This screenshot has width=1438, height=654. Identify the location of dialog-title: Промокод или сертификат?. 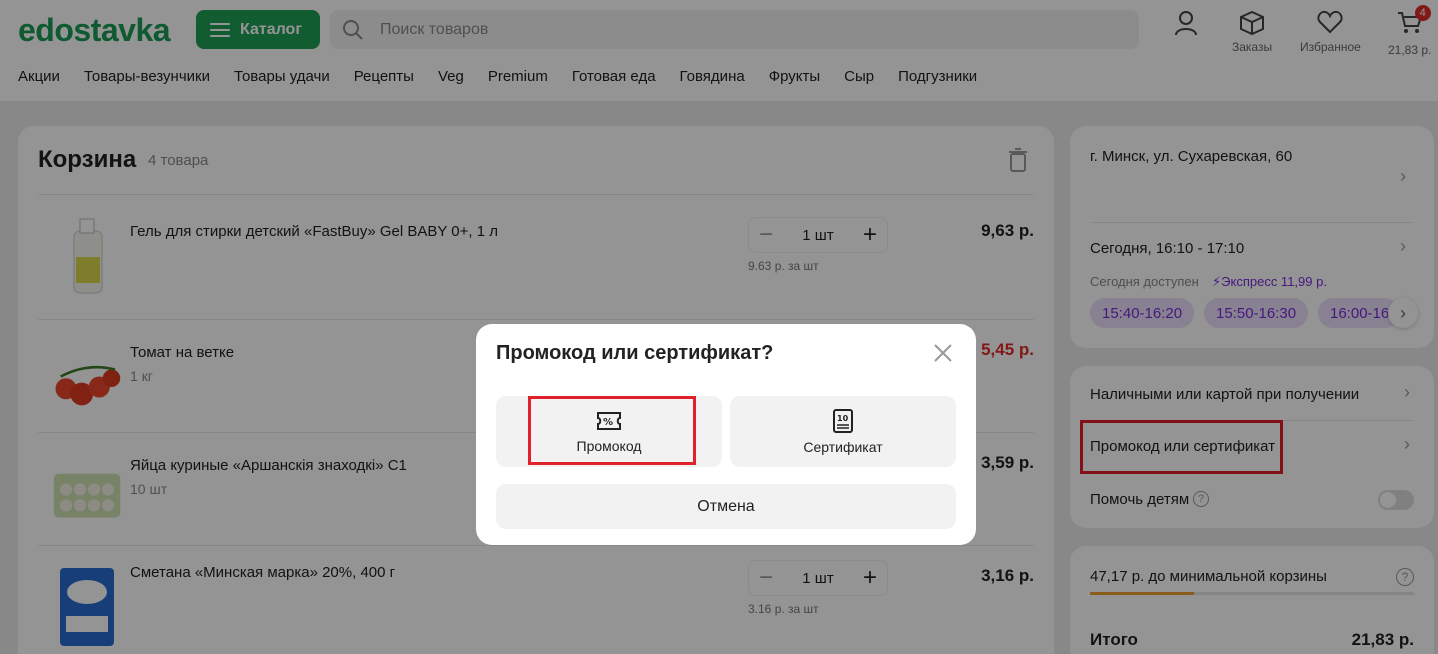
(635, 353).